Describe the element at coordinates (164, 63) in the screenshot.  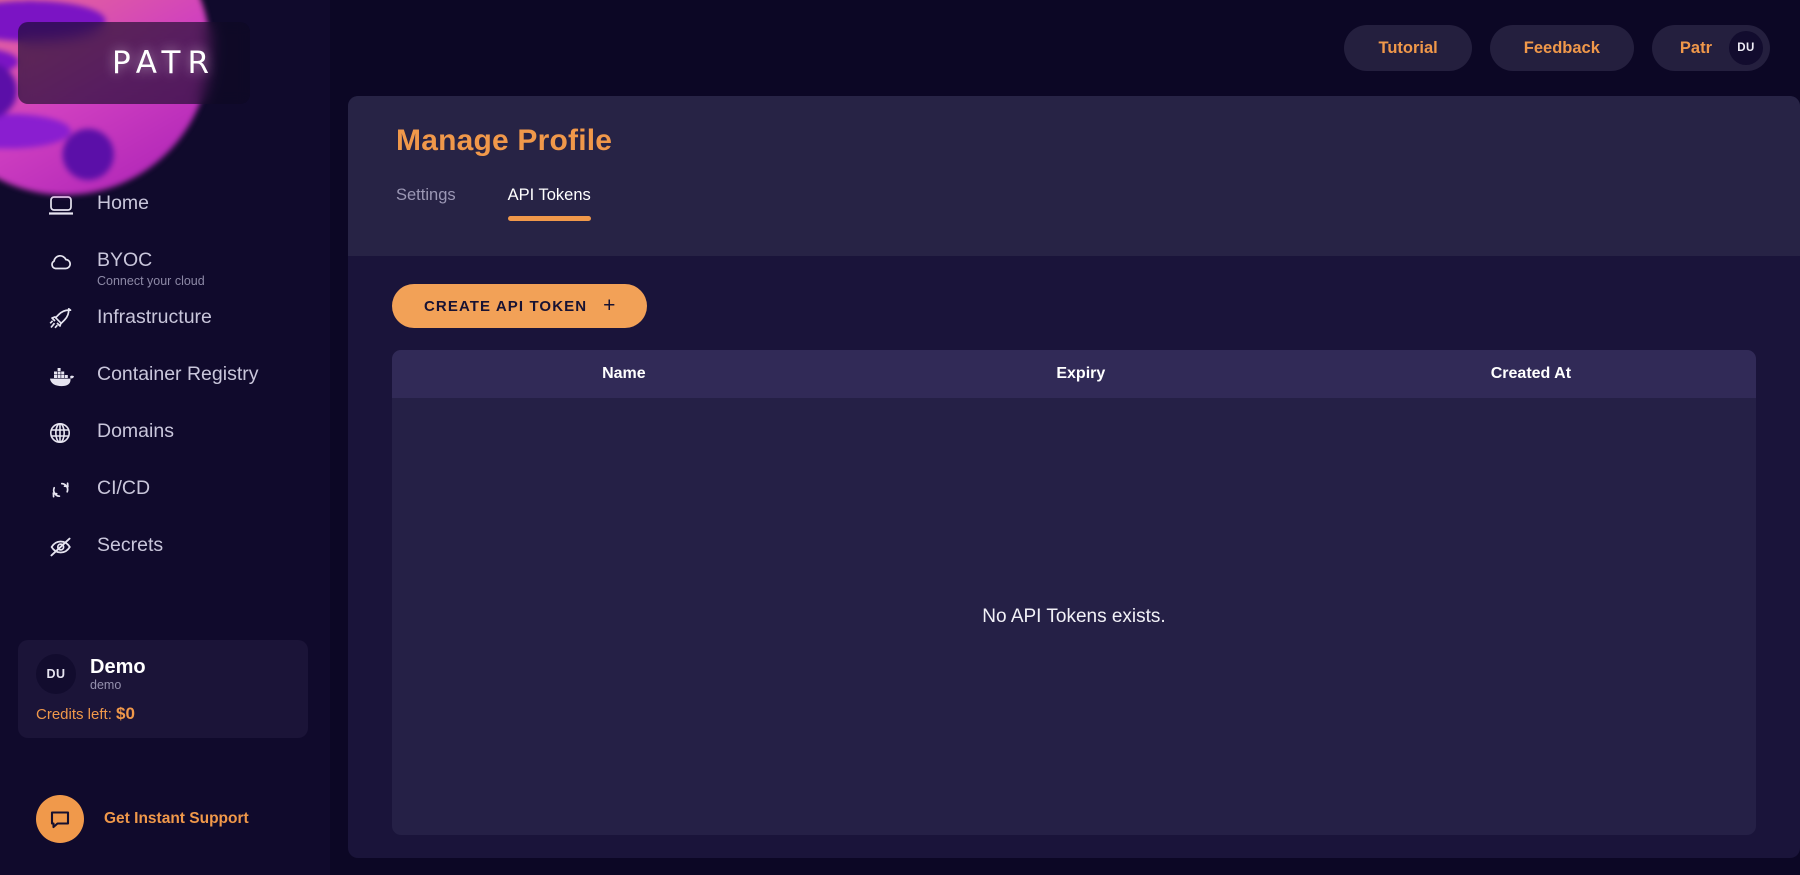
I see `brand-logo-text: PATR` at that location.